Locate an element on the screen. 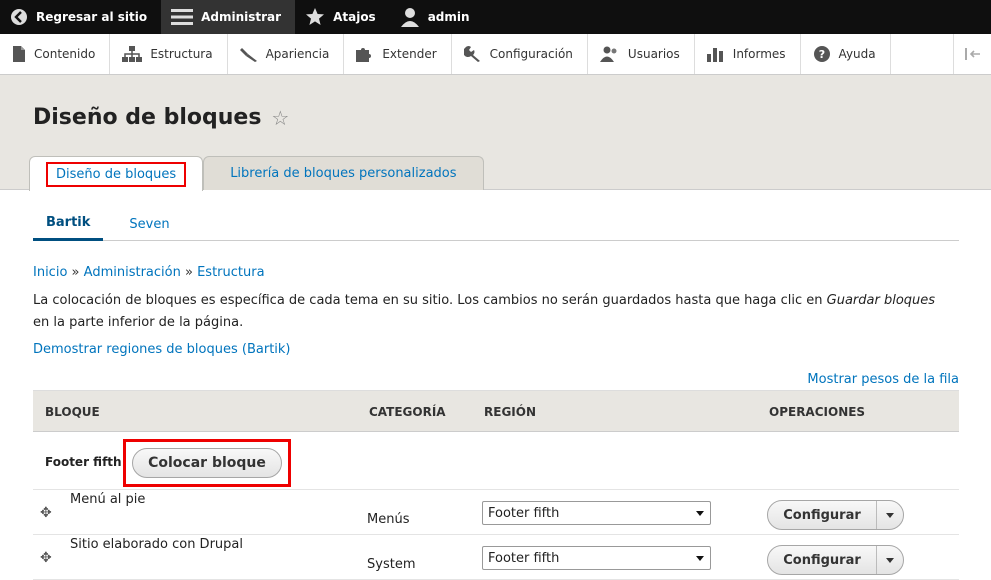  tray-item-label: Extender is located at coordinates (409, 54).